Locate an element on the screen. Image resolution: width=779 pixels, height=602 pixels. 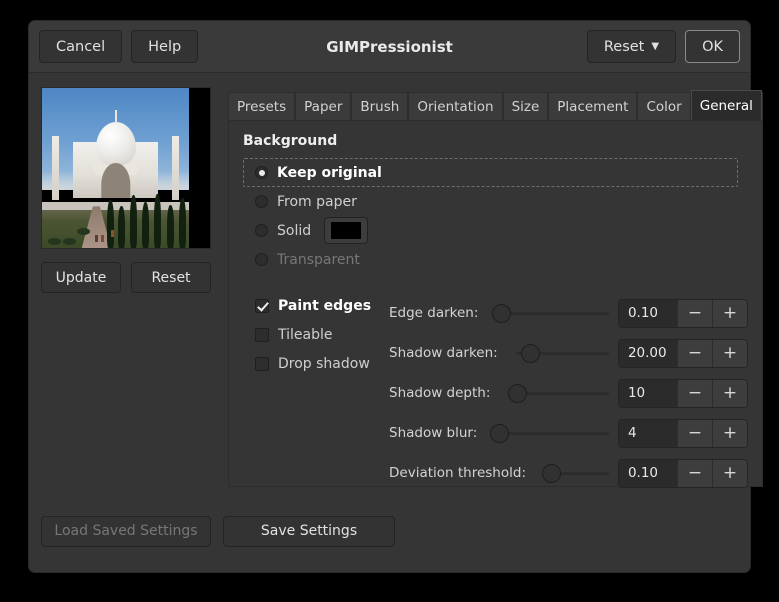
tab-label: Paper is located at coordinates (323, 106).